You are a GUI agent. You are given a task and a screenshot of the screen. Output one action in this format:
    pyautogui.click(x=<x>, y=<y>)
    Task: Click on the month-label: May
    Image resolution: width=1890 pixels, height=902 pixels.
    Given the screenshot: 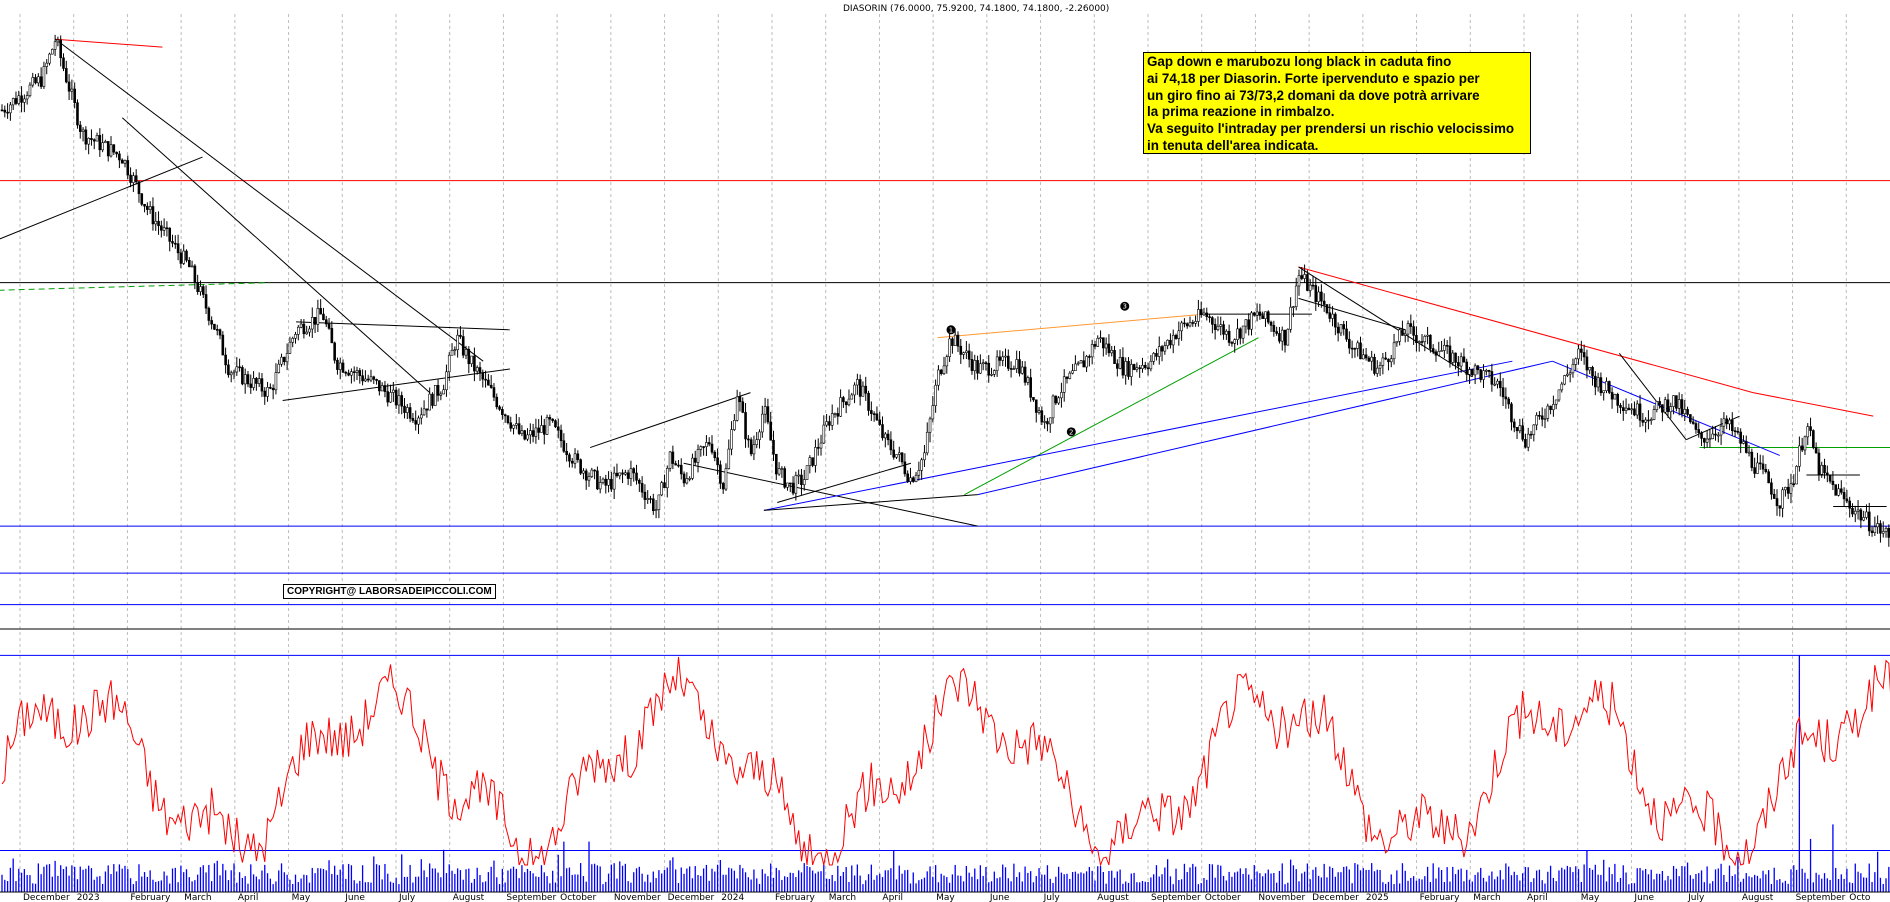 What is the action you would take?
    pyautogui.click(x=301, y=897)
    